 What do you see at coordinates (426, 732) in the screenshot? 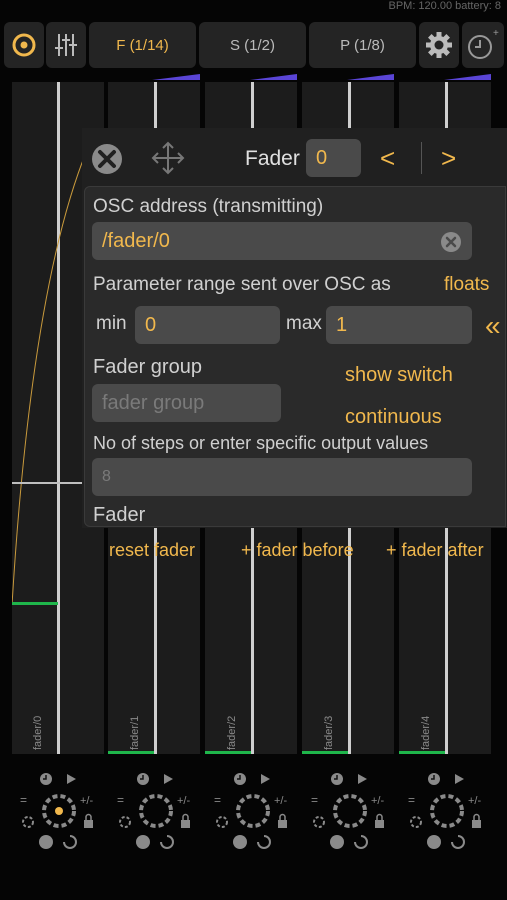
I see `fader-label-4: fader/4` at bounding box center [426, 732].